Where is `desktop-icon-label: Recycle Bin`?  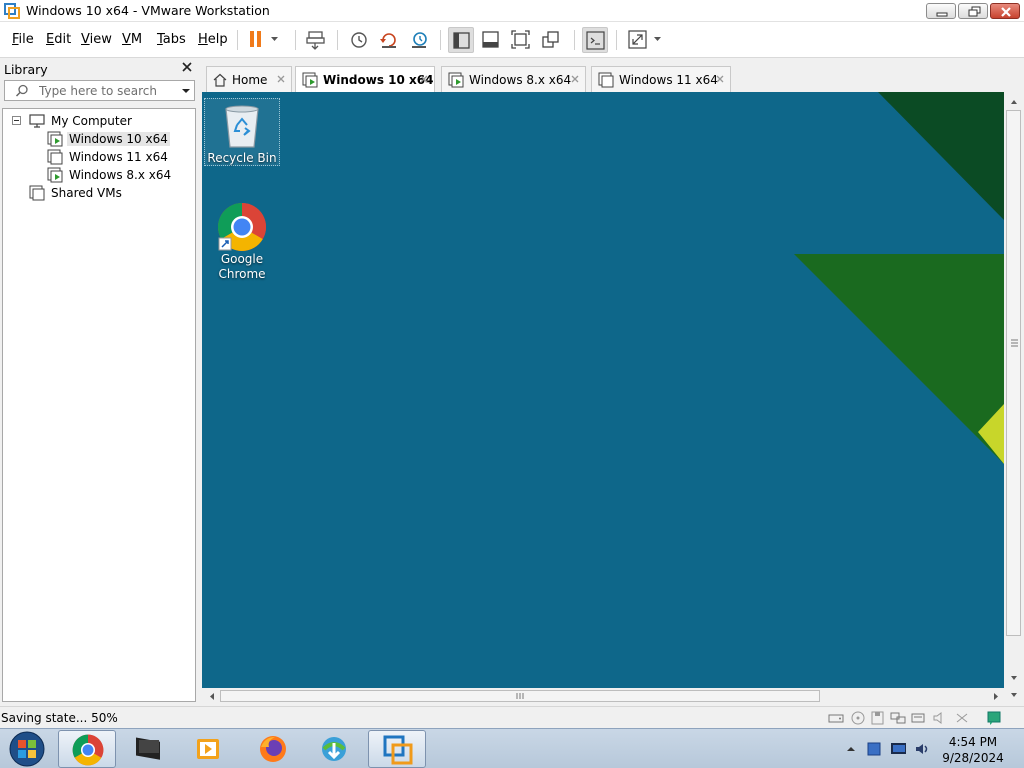
desktop-icon-label: Recycle Bin is located at coordinates (242, 158).